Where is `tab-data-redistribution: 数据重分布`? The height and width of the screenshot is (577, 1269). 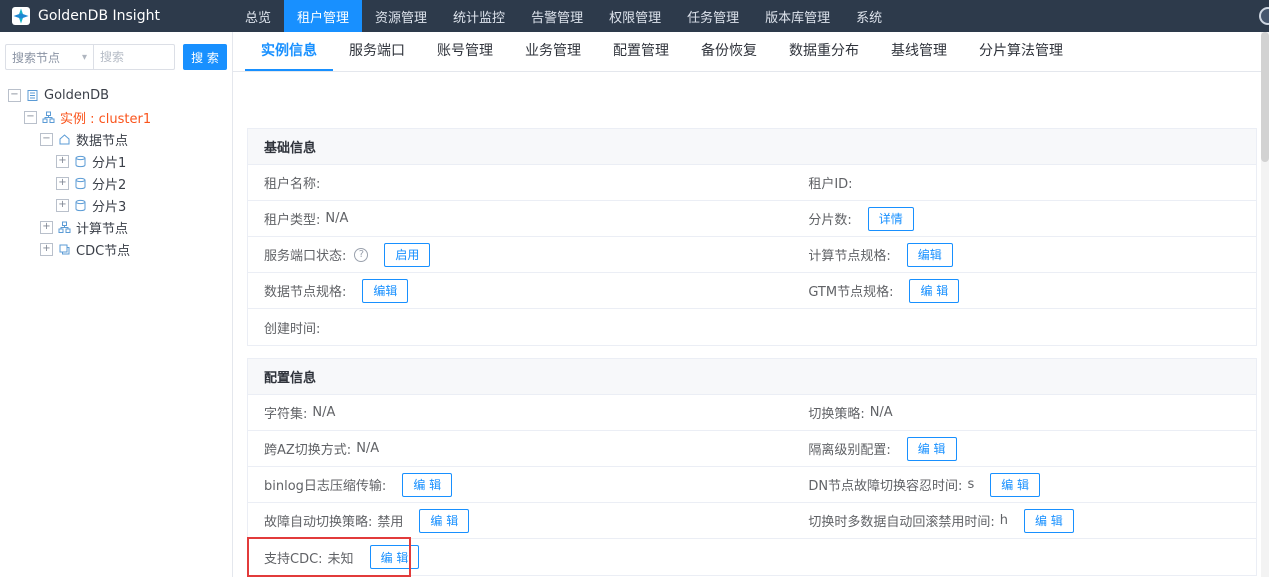
tab-data-redistribution: 数据重分布 is located at coordinates (824, 51).